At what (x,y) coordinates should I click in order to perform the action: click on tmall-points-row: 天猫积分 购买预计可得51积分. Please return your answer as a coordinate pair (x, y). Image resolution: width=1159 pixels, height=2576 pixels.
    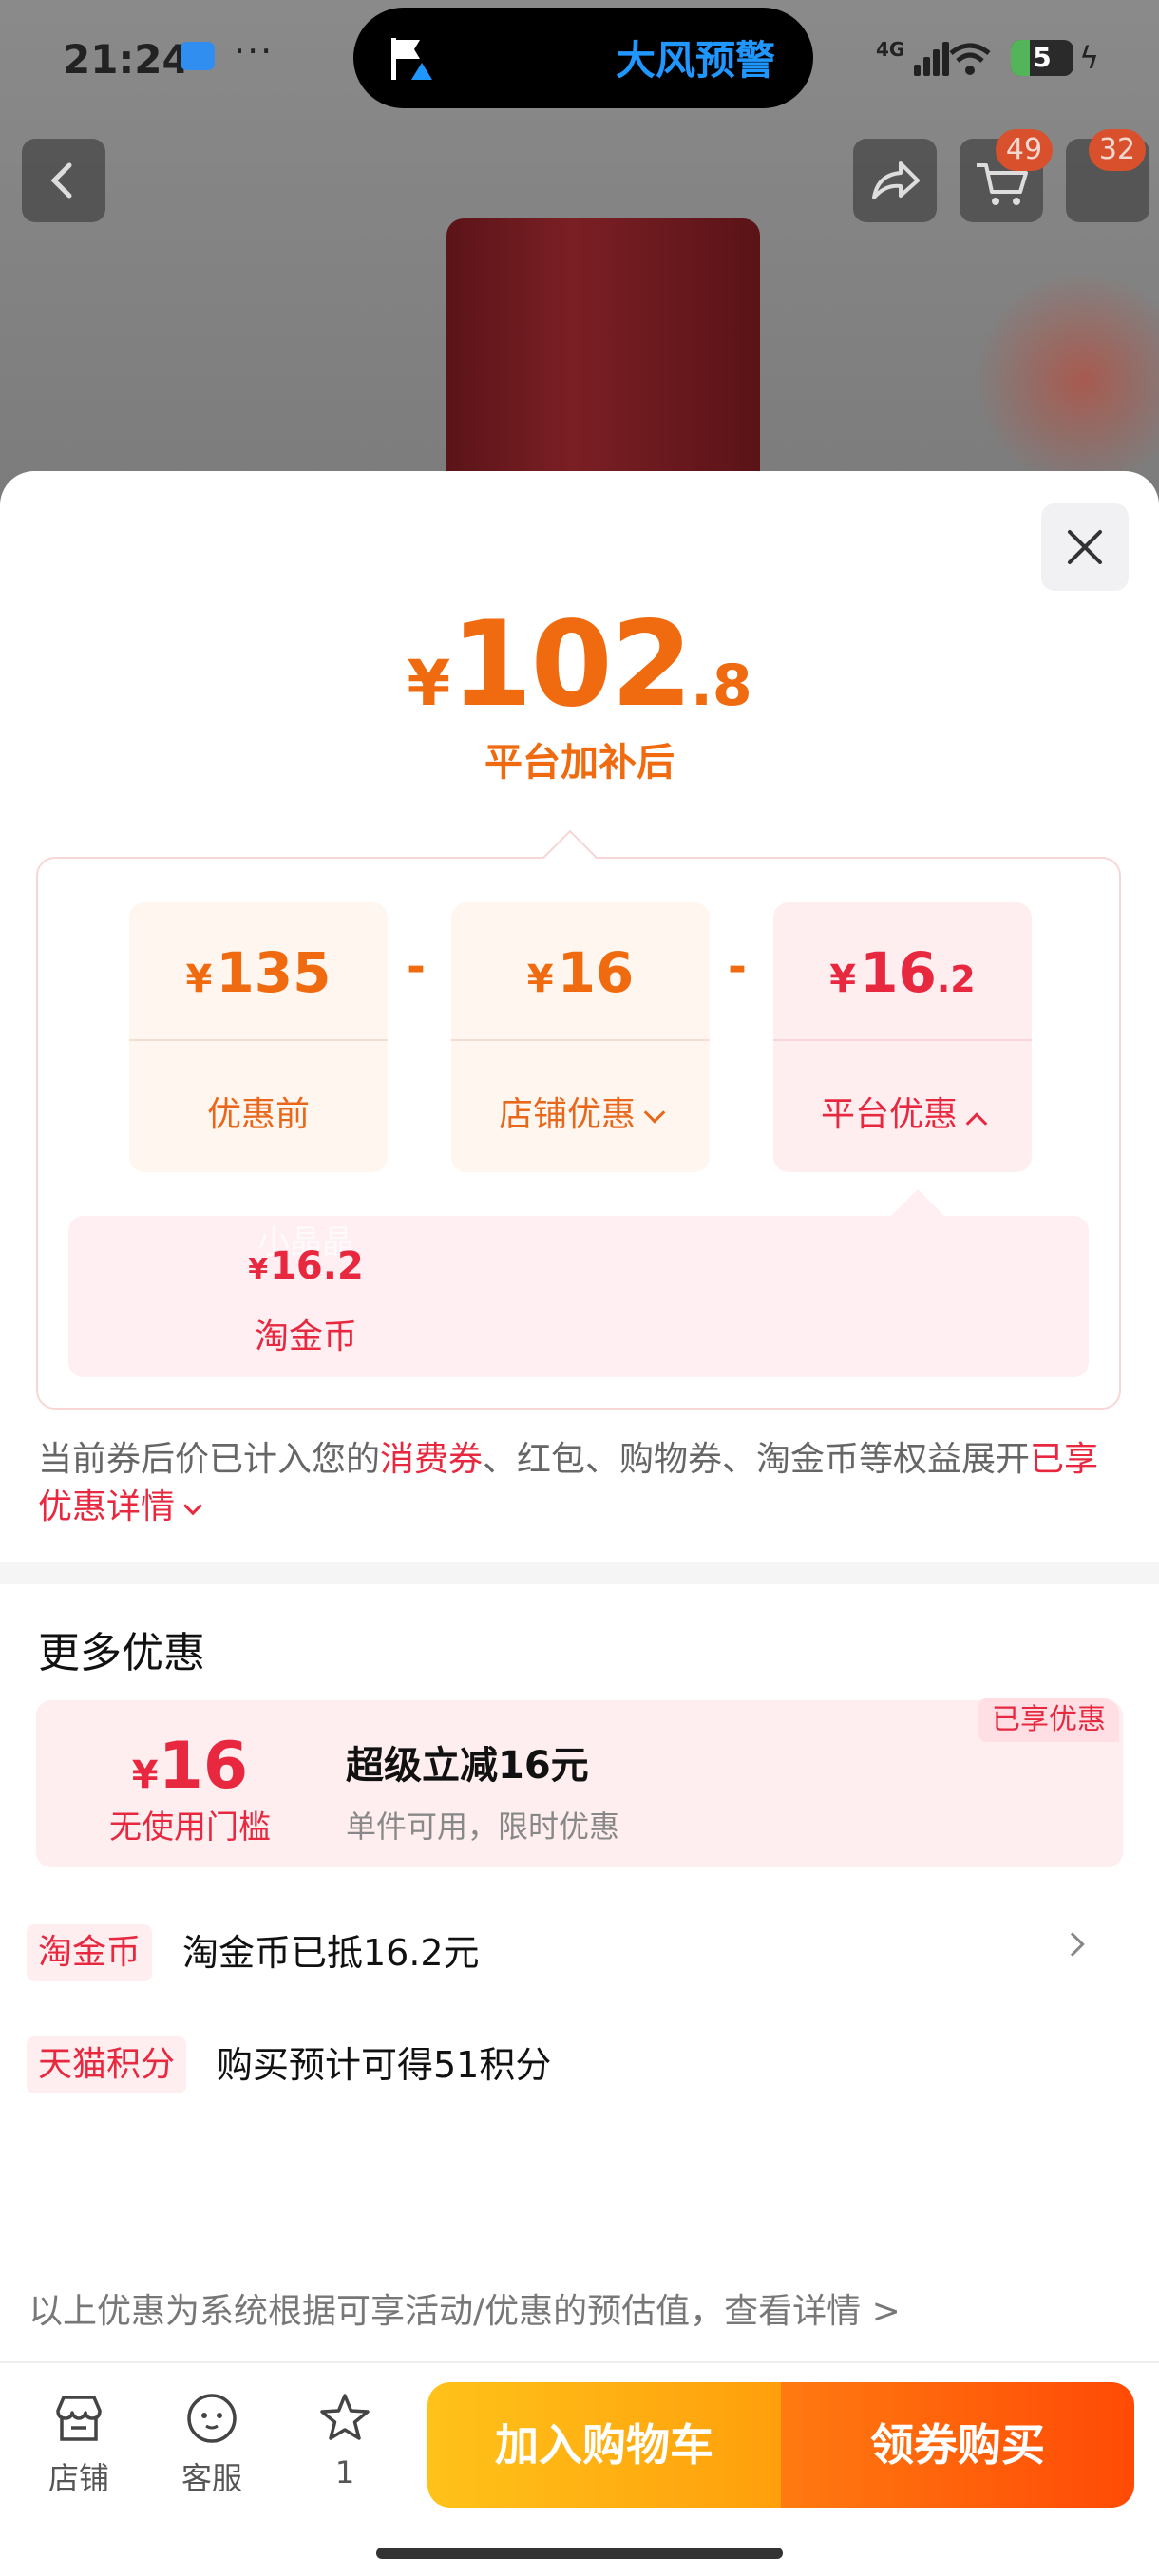
    Looking at the image, I should click on (579, 2065).